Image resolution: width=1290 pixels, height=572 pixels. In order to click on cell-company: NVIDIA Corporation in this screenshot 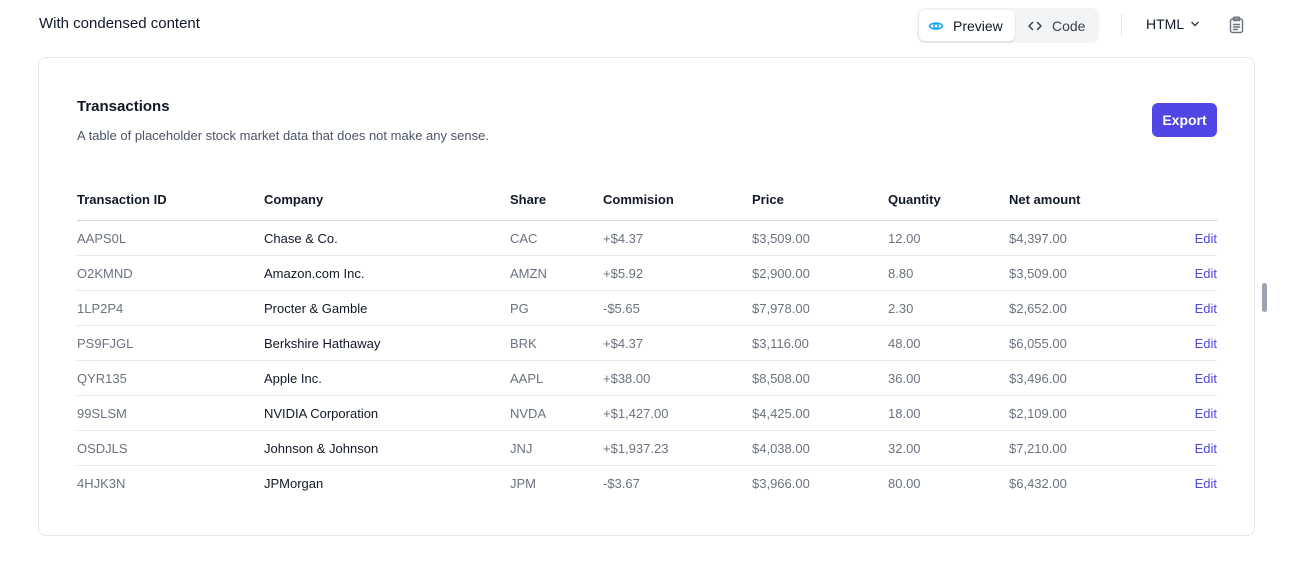, I will do `click(387, 413)`.